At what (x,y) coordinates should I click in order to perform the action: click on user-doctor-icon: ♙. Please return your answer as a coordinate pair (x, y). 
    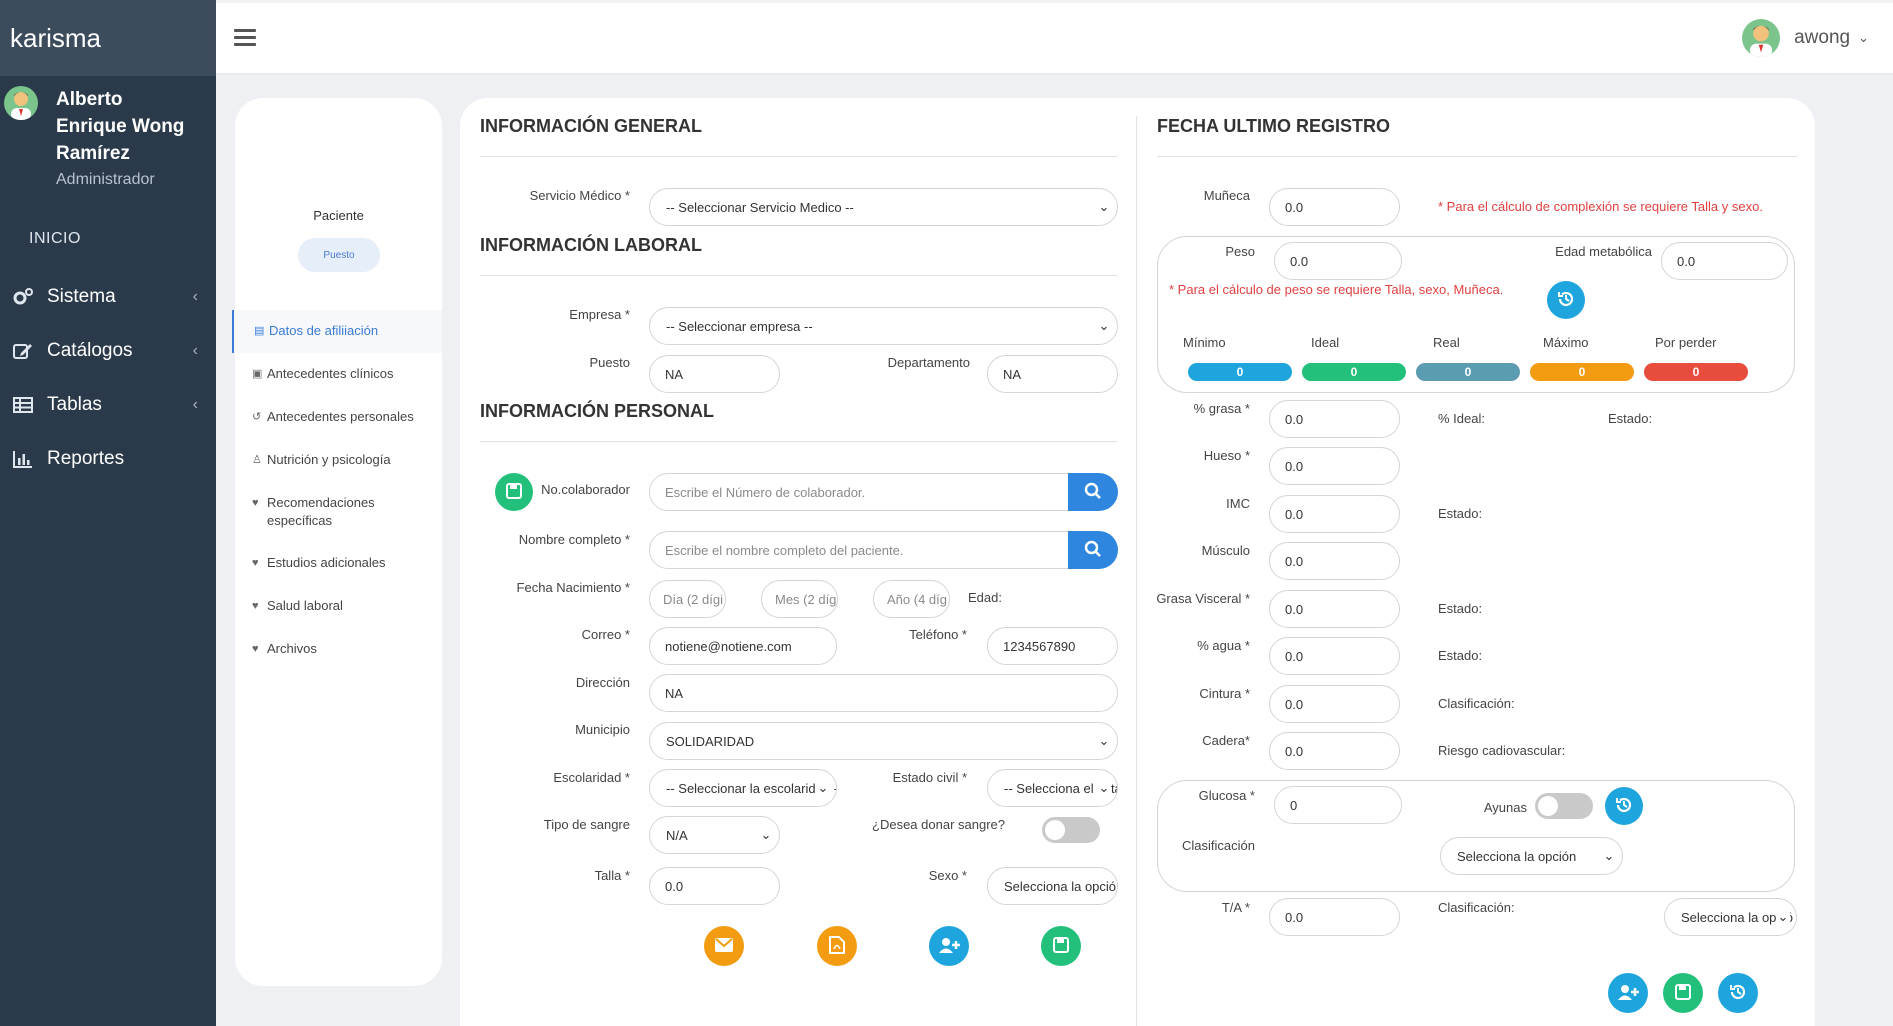
    Looking at the image, I should click on (257, 460).